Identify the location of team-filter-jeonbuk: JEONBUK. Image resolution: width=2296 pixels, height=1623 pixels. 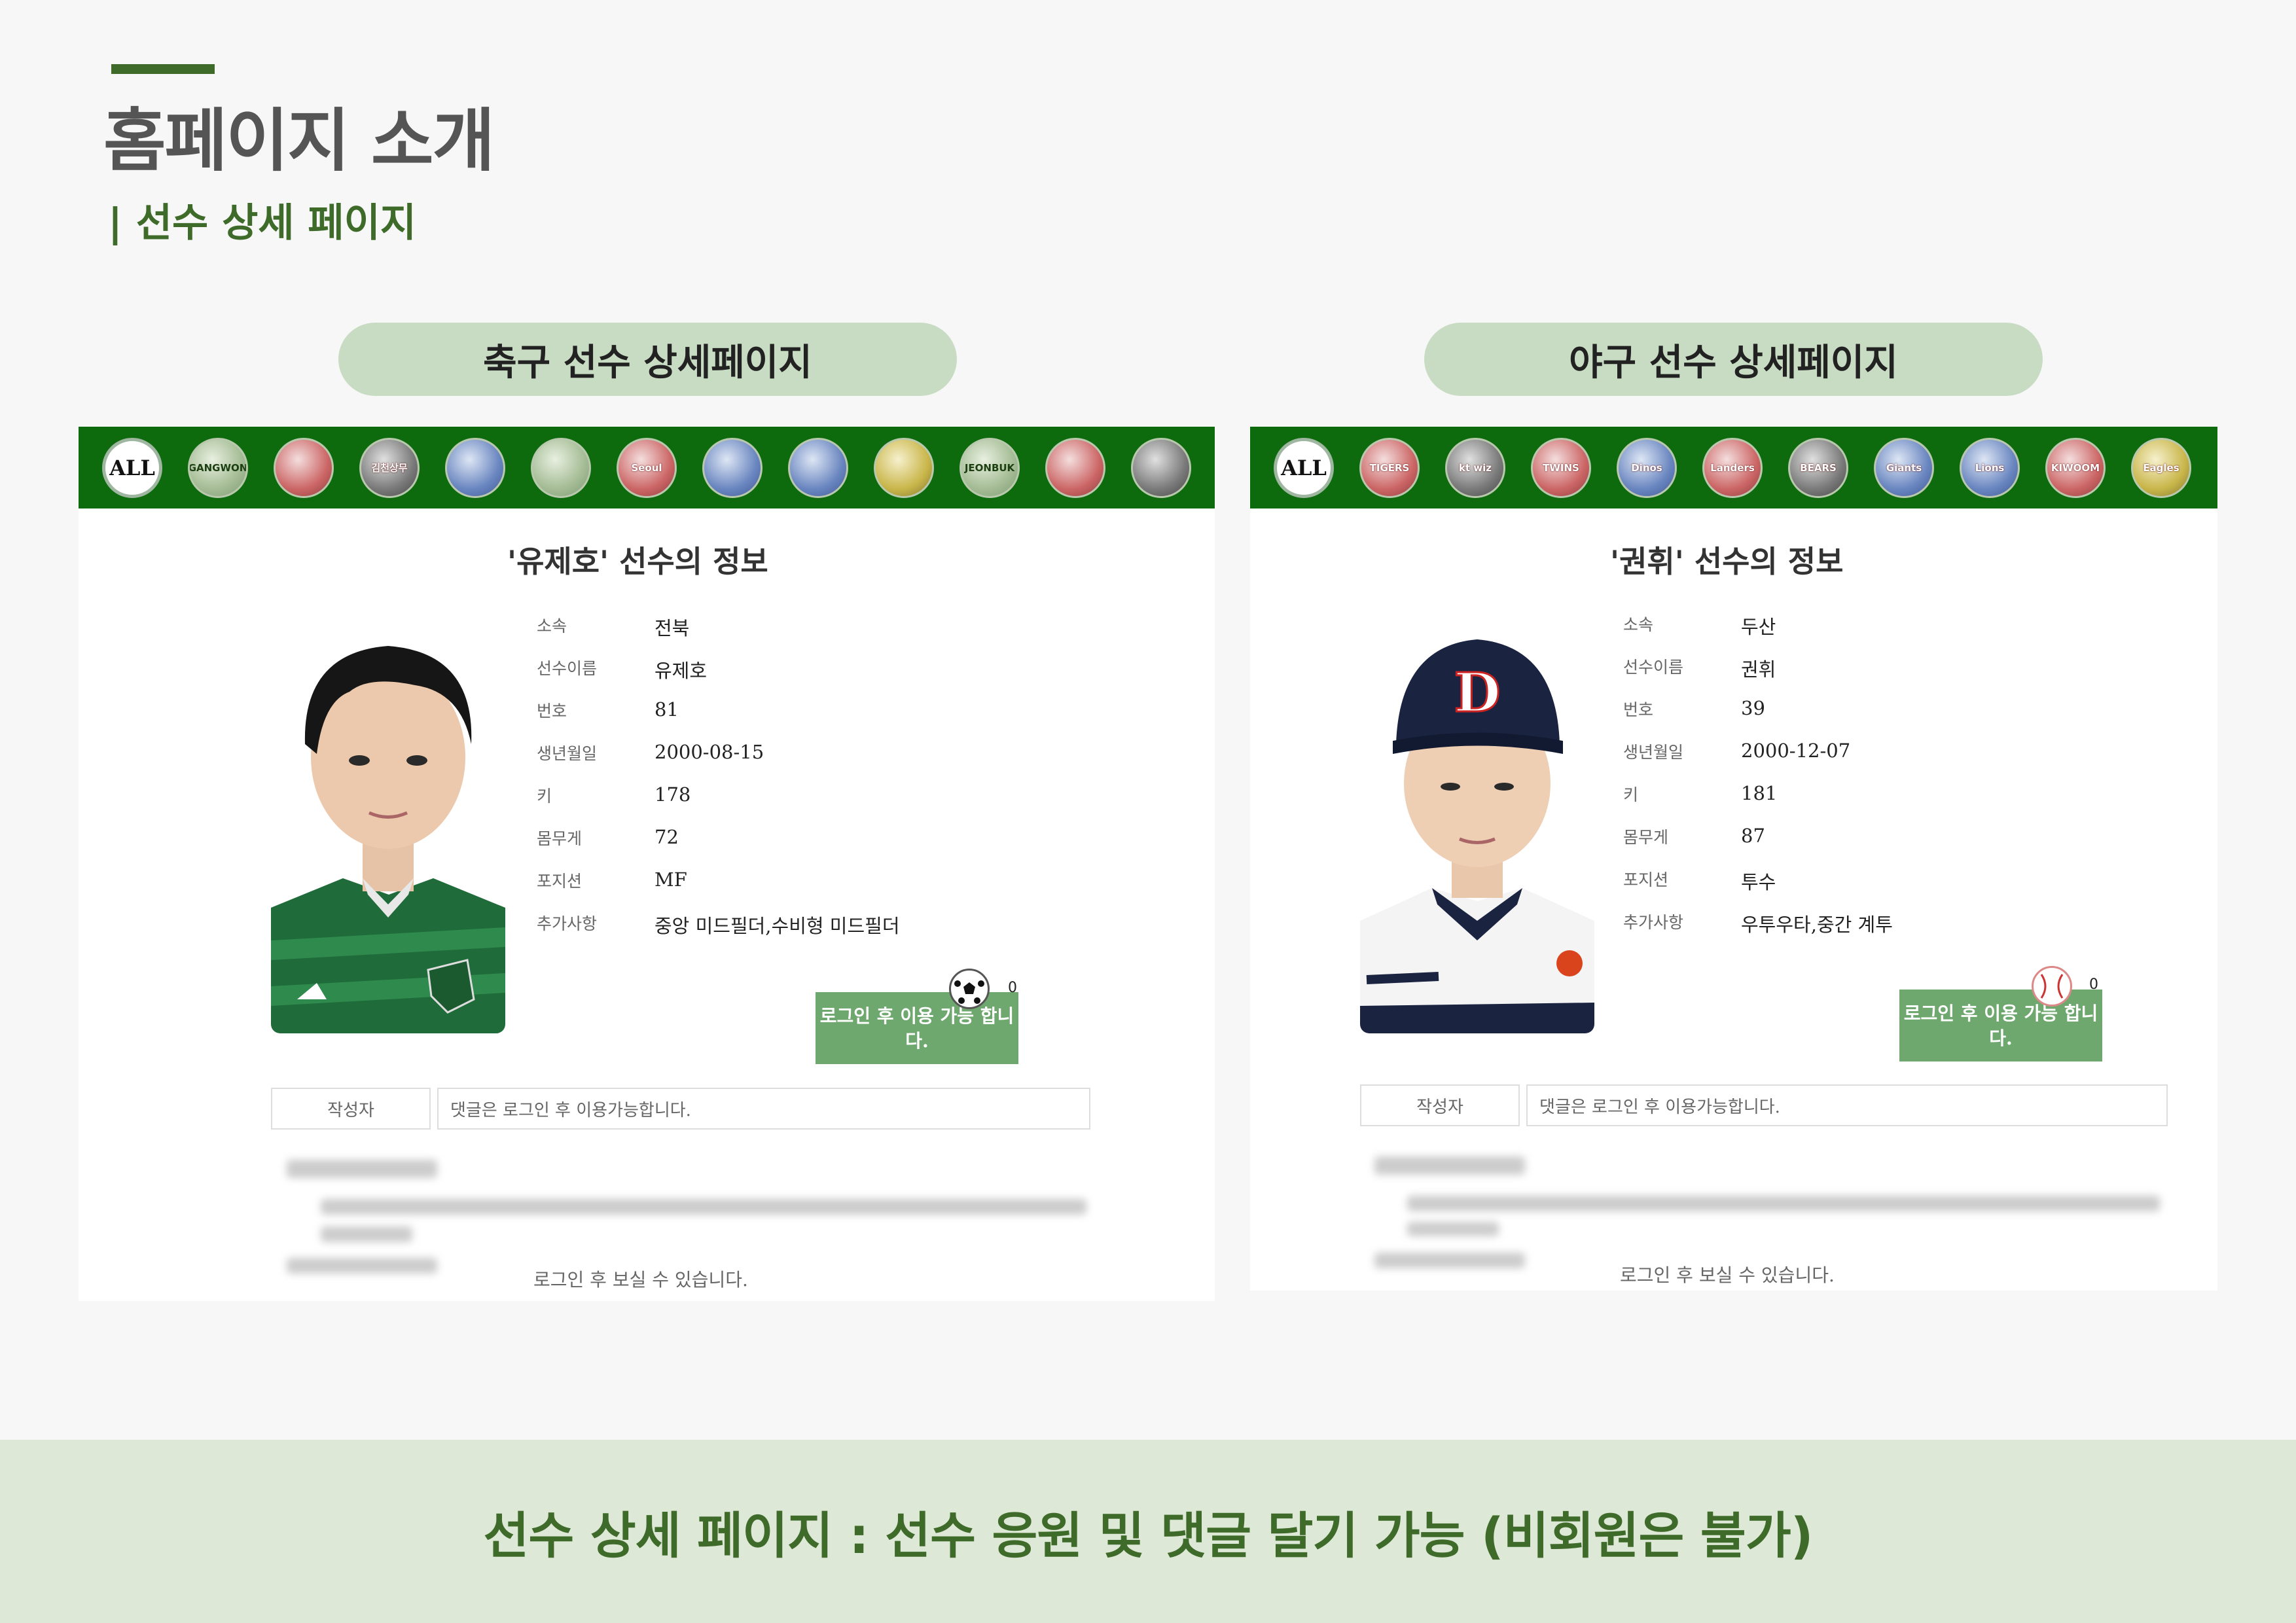
(990, 467).